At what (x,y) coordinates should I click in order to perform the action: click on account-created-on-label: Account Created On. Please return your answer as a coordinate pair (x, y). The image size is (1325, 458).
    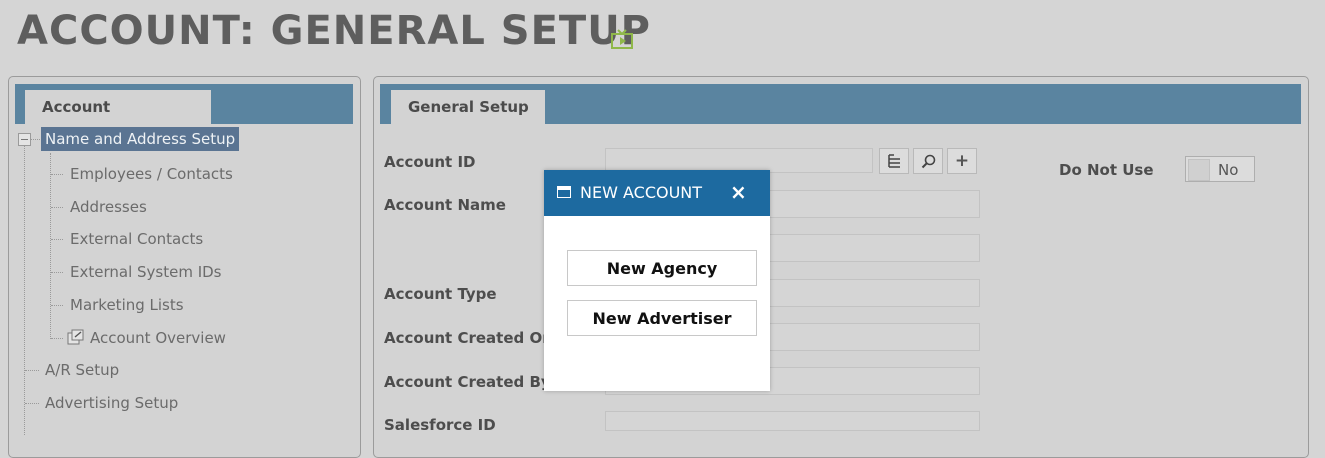
    Looking at the image, I should click on (468, 338).